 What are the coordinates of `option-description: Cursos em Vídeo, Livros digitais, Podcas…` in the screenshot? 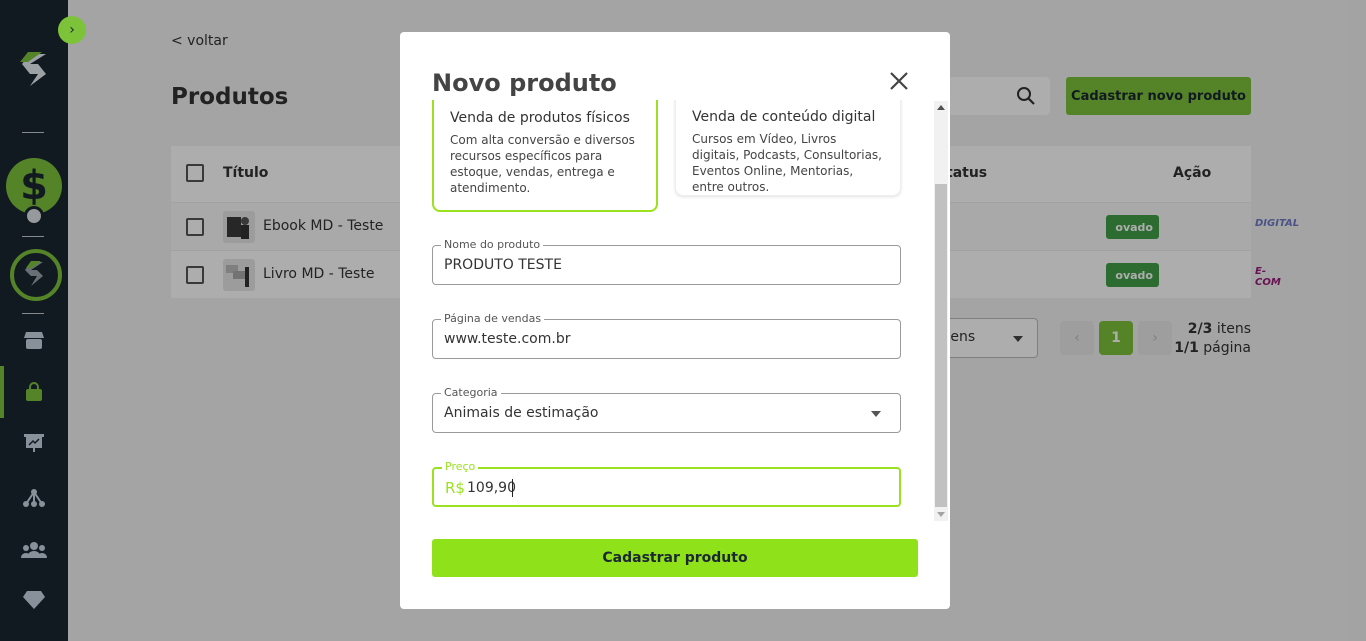 It's located at (787, 163).